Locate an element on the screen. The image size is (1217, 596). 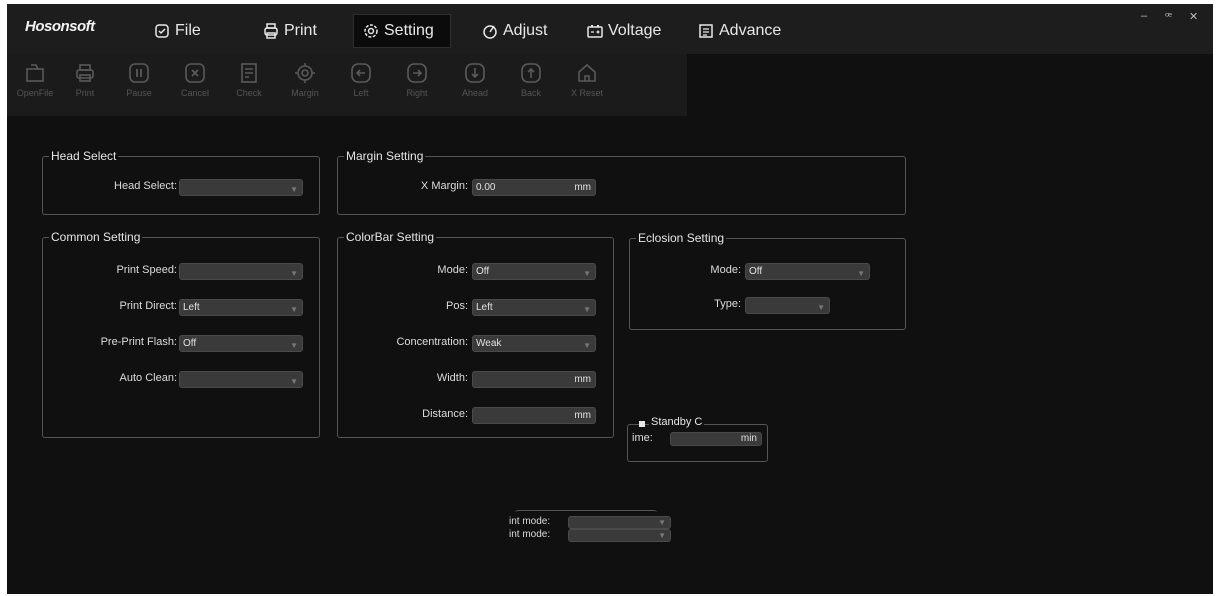
menu-setting: Setting is located at coordinates (402, 31).